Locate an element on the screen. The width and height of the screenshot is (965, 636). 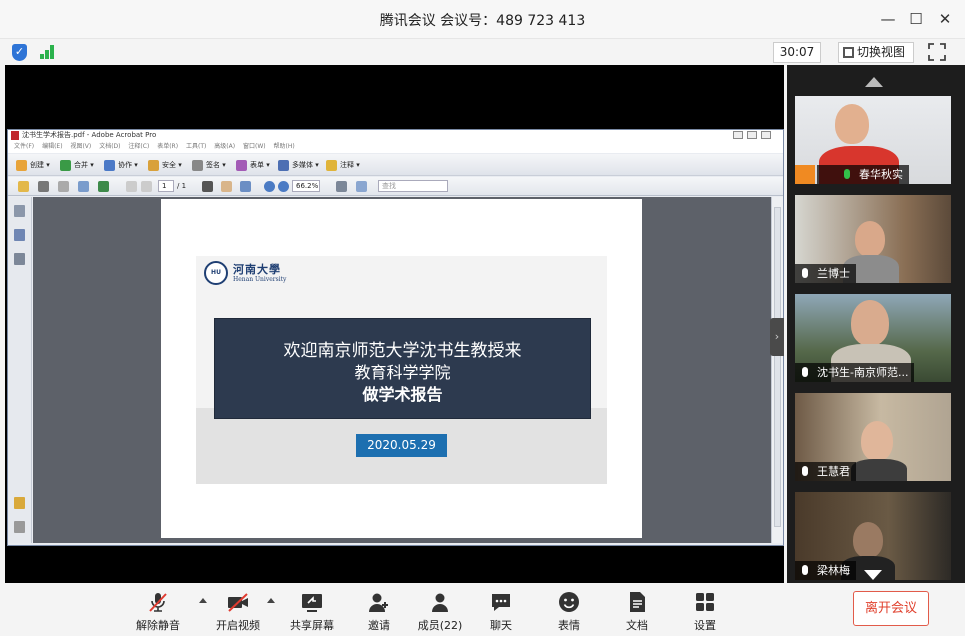
audio-options-icon is located at coordinates (203, 600).